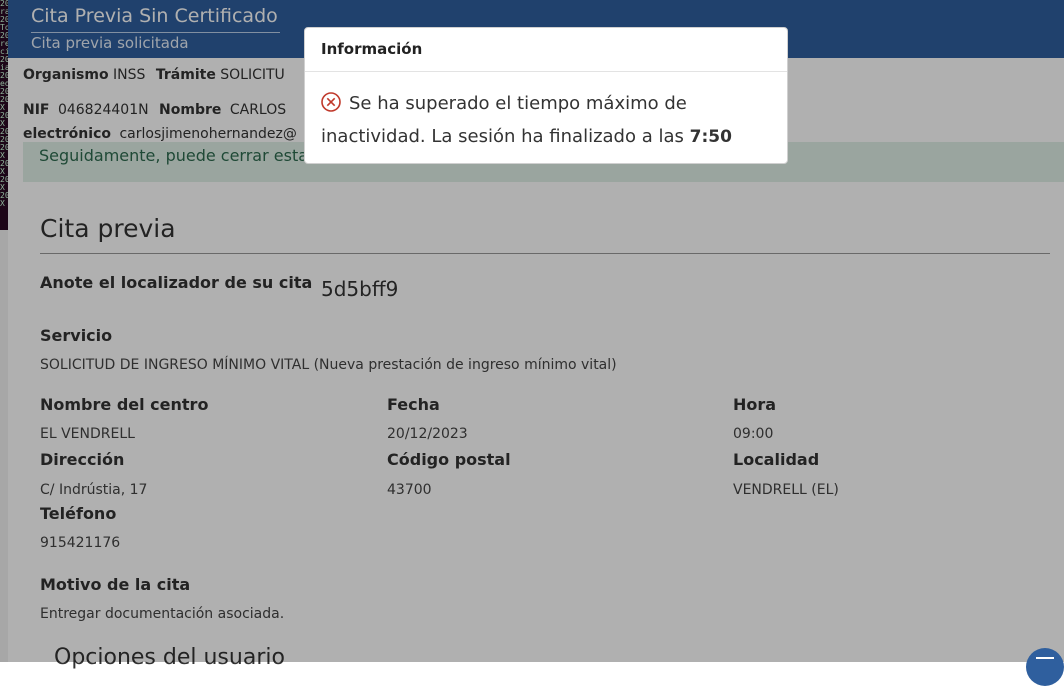  What do you see at coordinates (331, 107) in the screenshot?
I see `error-circle-icon` at bounding box center [331, 107].